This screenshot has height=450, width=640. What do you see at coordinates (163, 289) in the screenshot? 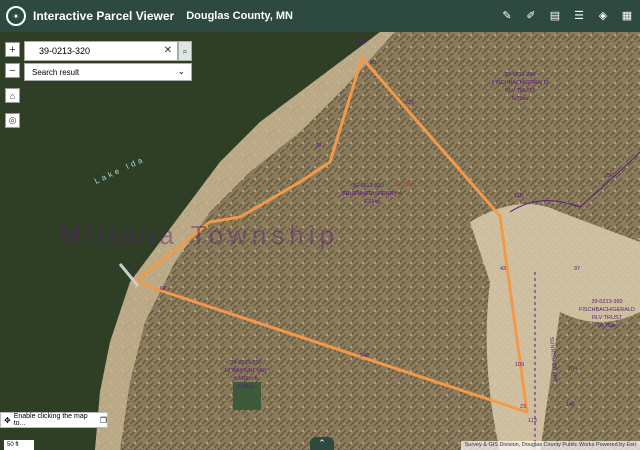
I see `dimension-label: 61` at bounding box center [163, 289].